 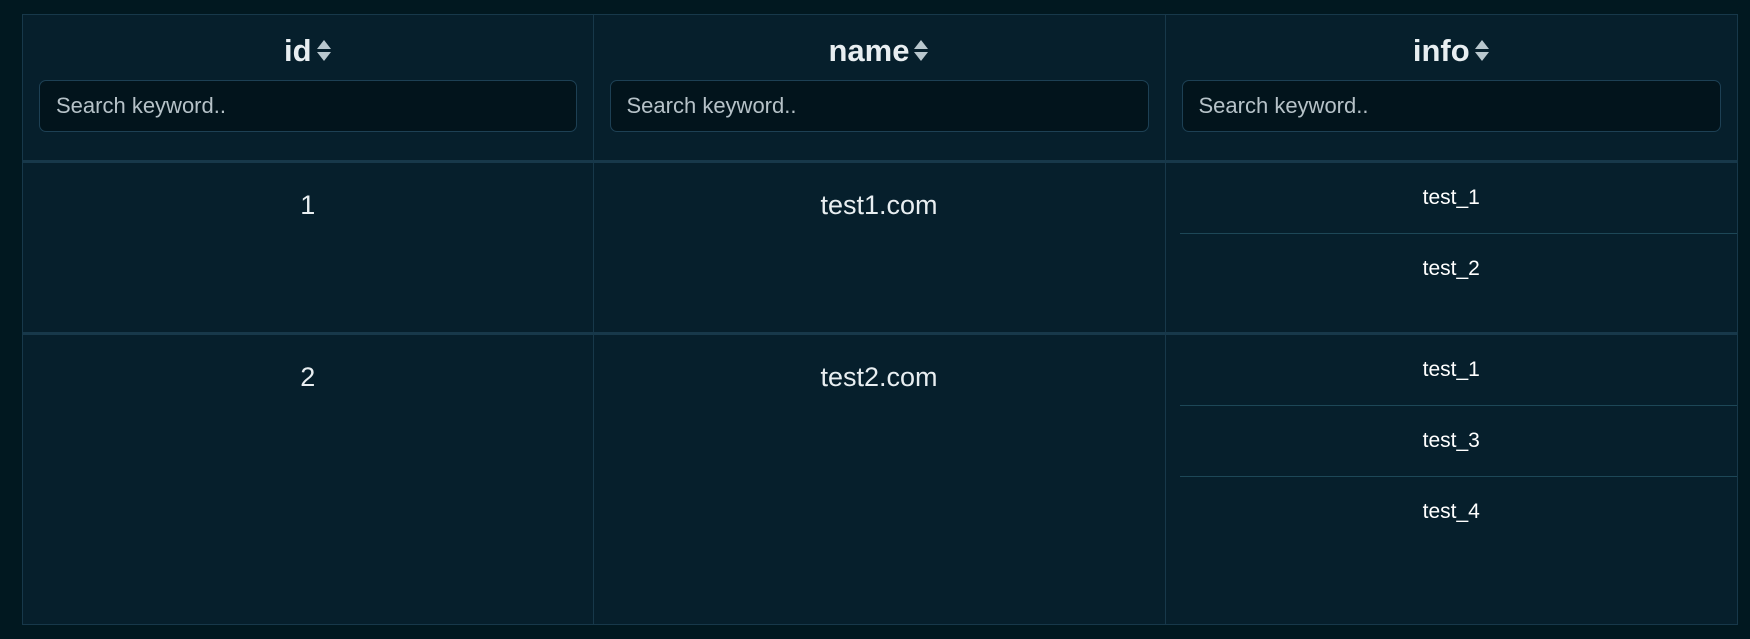 I want to click on column-header-name: name, so click(x=879, y=89).